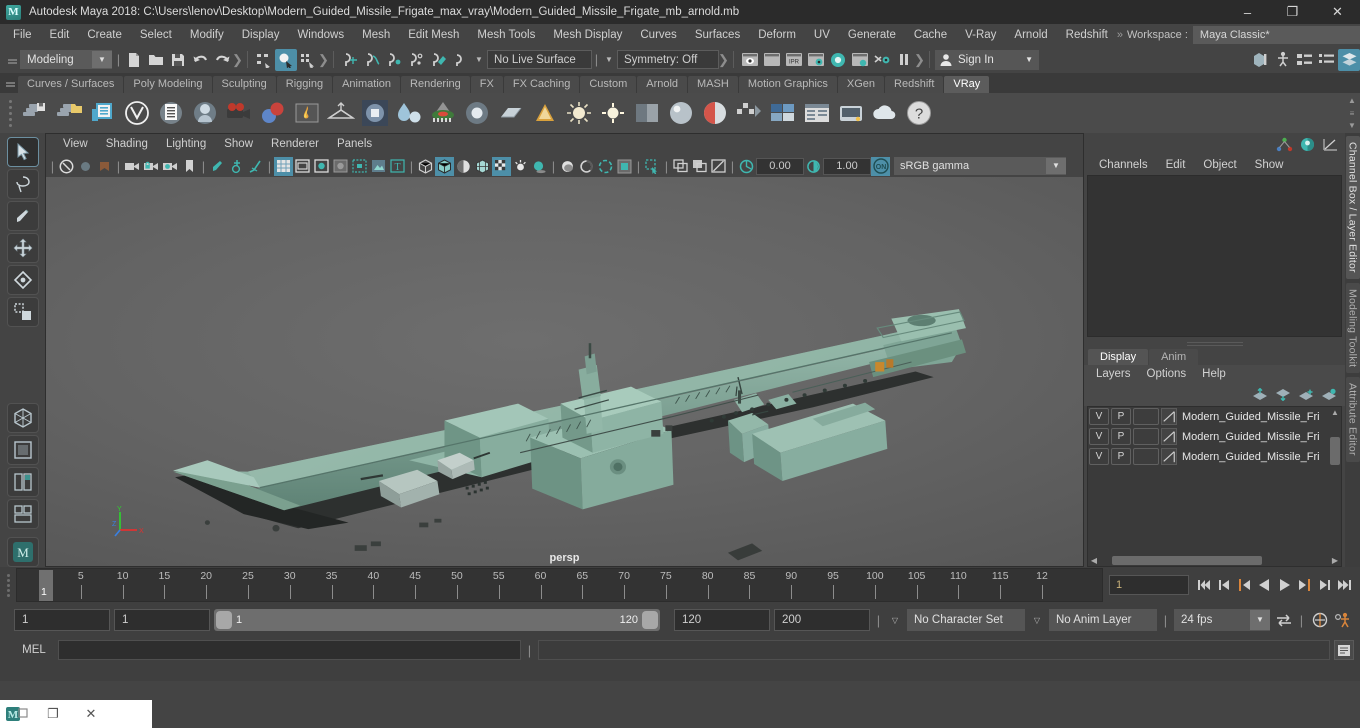 The image size is (1360, 728). I want to click on snap-to-curve-icon, so click(372, 60).